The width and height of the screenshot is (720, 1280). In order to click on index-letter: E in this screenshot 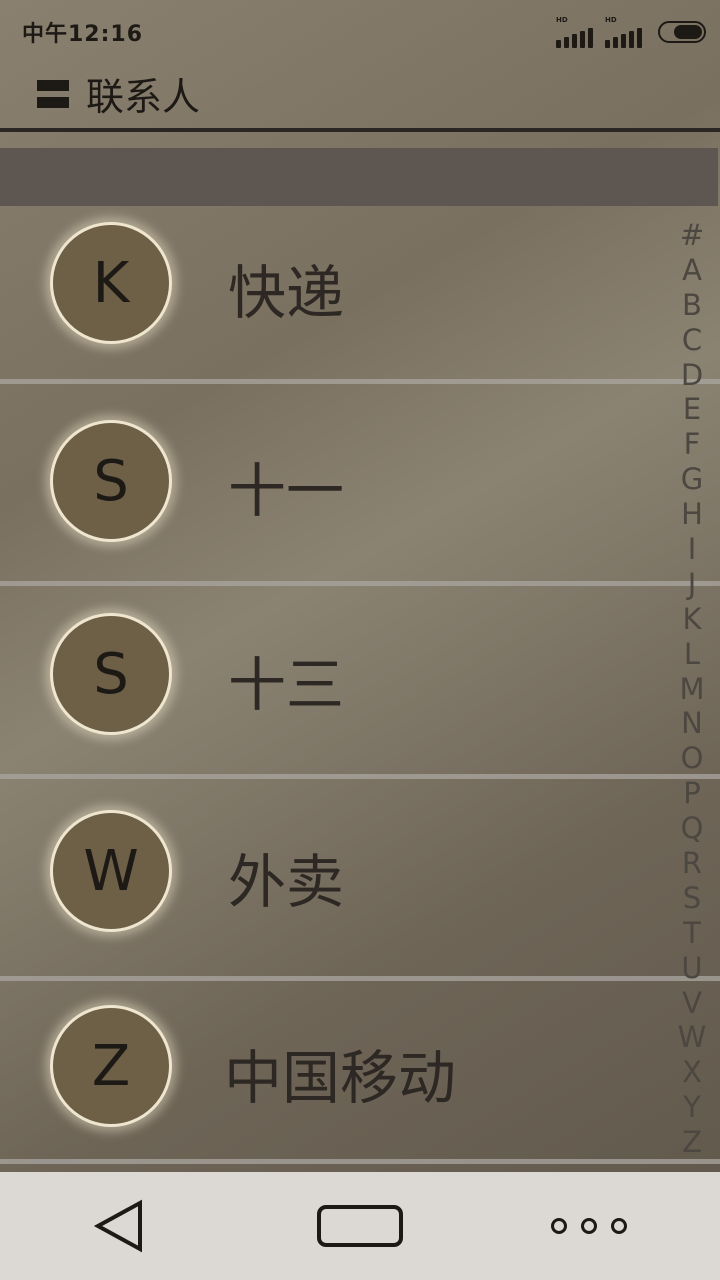, I will do `click(692, 409)`.